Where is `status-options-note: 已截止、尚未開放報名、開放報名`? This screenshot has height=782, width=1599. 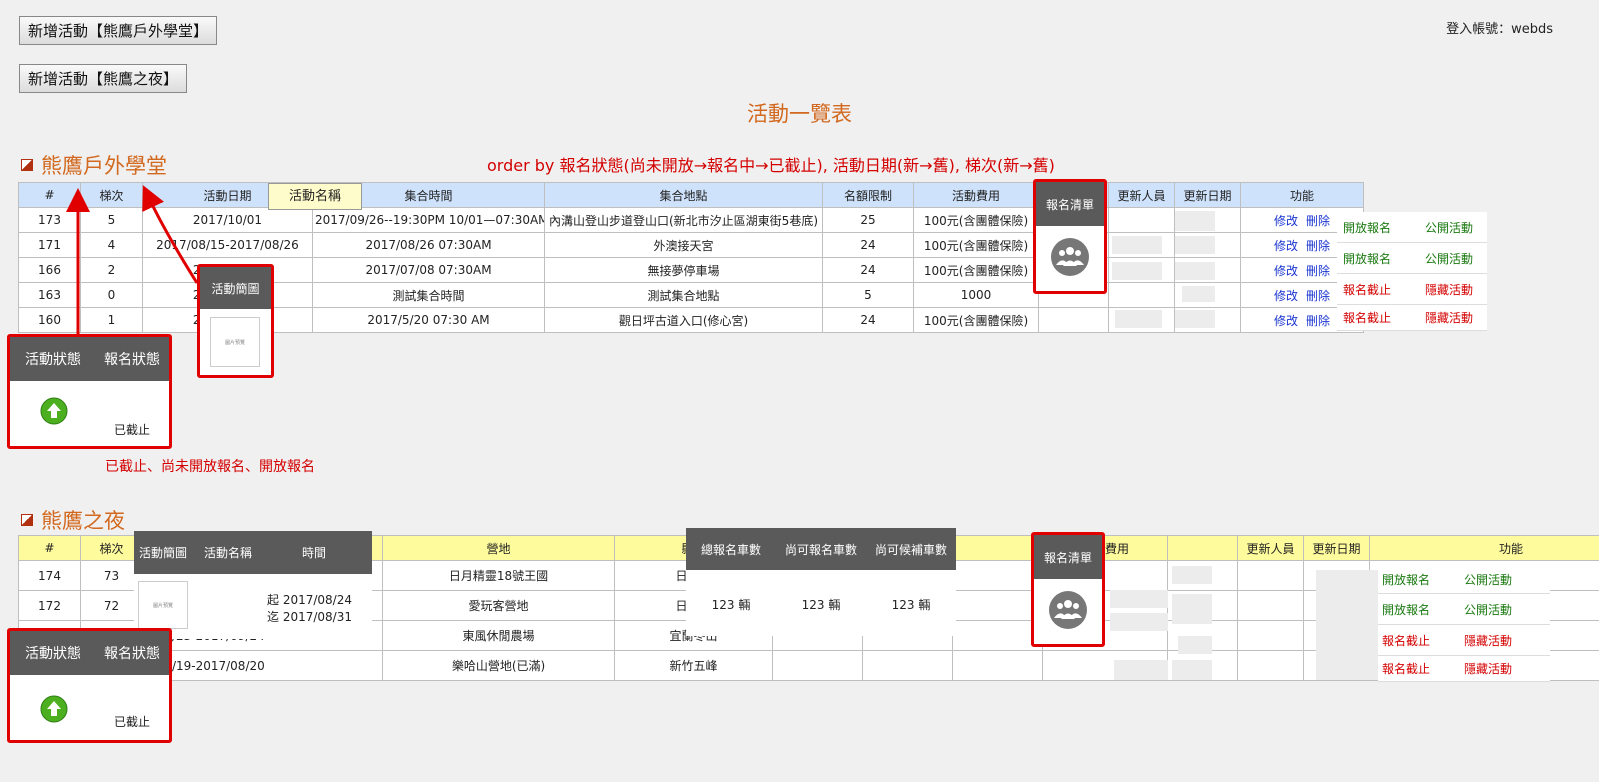
status-options-note: 已截止、尚未開放報名、開放報名 is located at coordinates (210, 467).